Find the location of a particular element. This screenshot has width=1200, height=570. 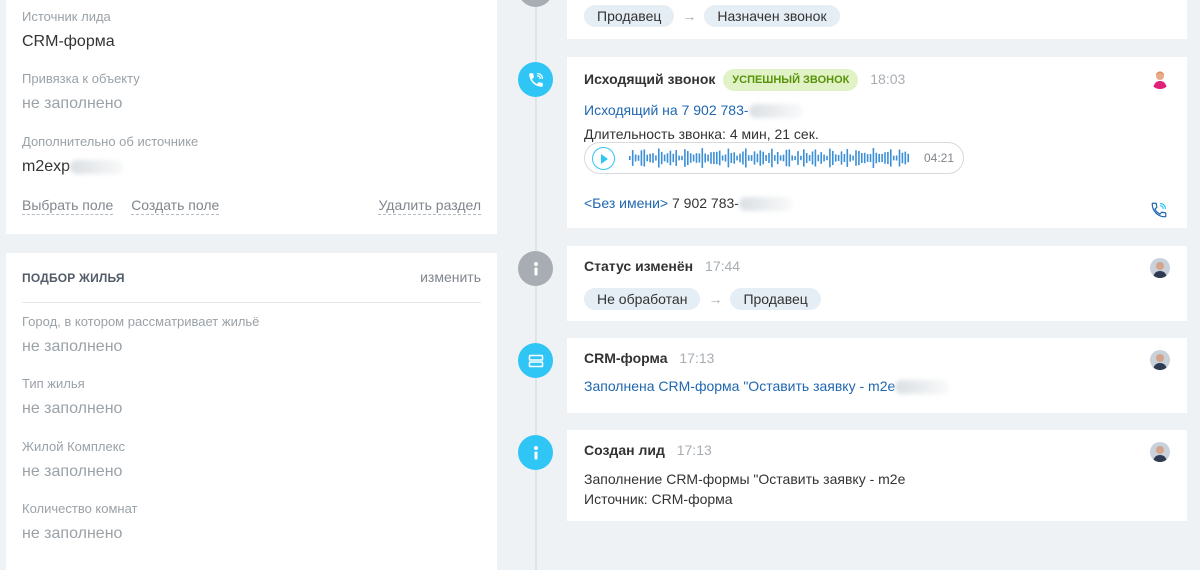

entry-header: Исходящий звонок успешный звонок 18:03 is located at coordinates (744, 80).